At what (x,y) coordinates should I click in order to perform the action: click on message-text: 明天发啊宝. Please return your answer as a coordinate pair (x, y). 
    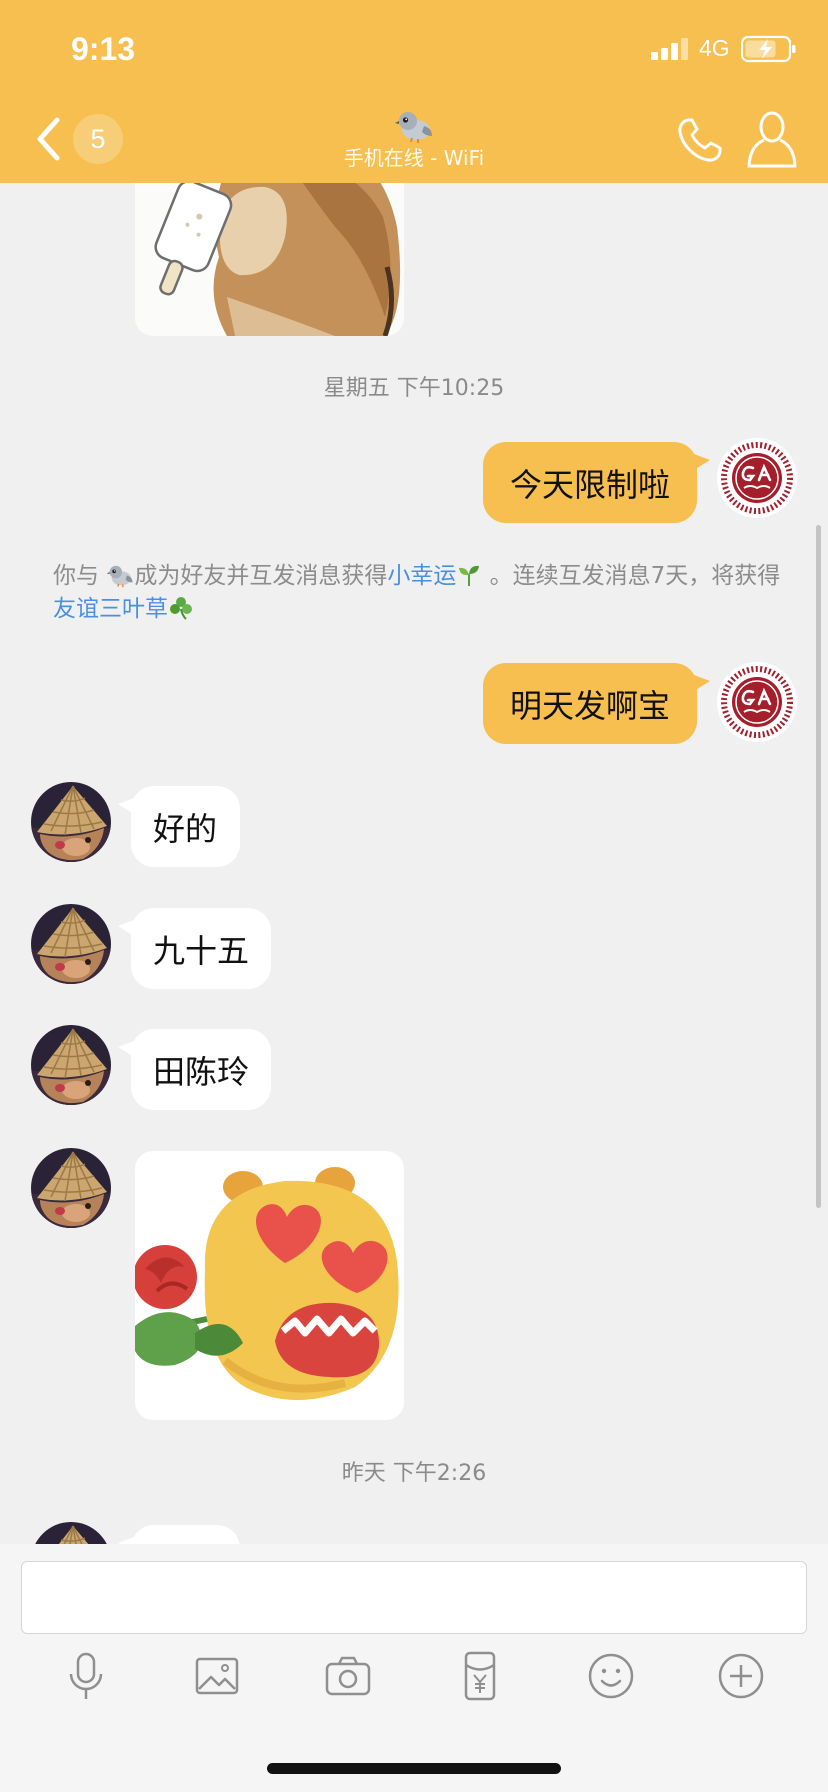
    Looking at the image, I should click on (589, 705).